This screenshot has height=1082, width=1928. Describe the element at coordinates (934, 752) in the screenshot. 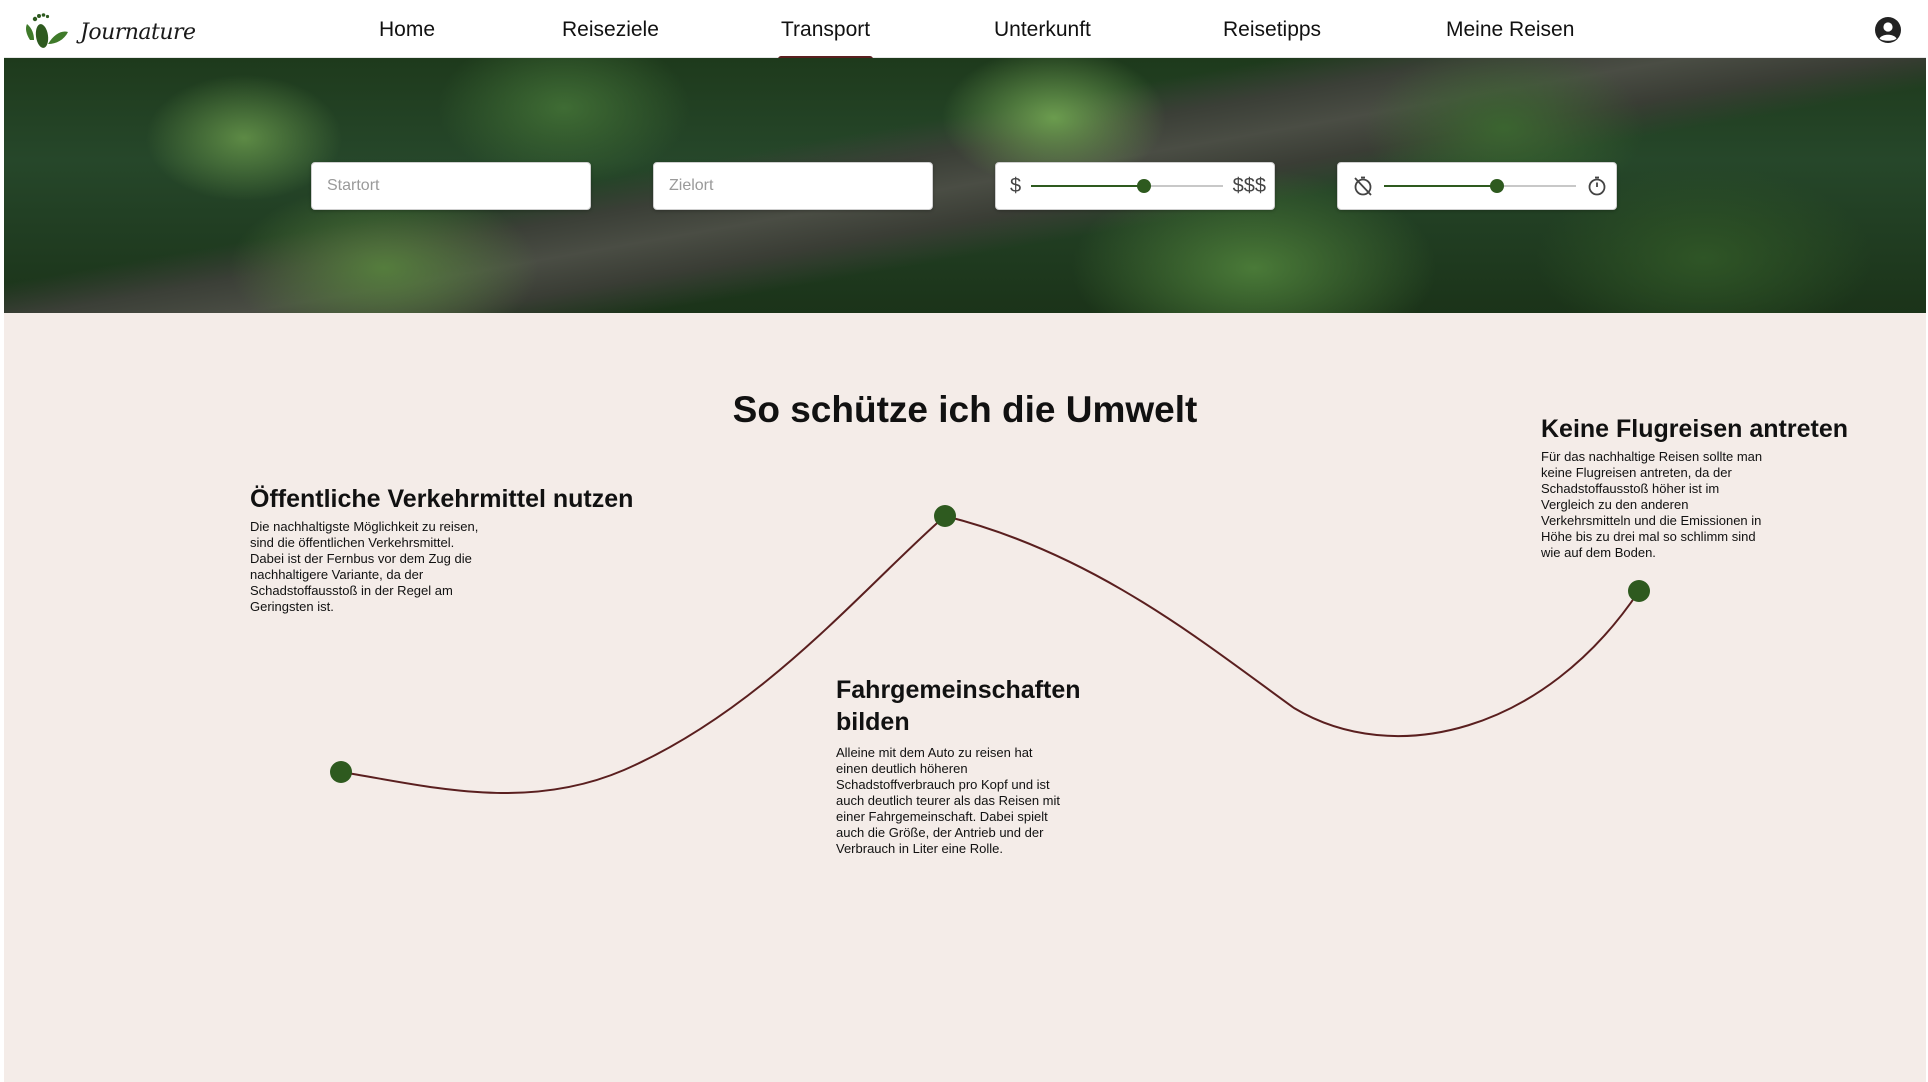

I see `tip-text-line: Alleine mit dem Auto zu reisen hat` at that location.